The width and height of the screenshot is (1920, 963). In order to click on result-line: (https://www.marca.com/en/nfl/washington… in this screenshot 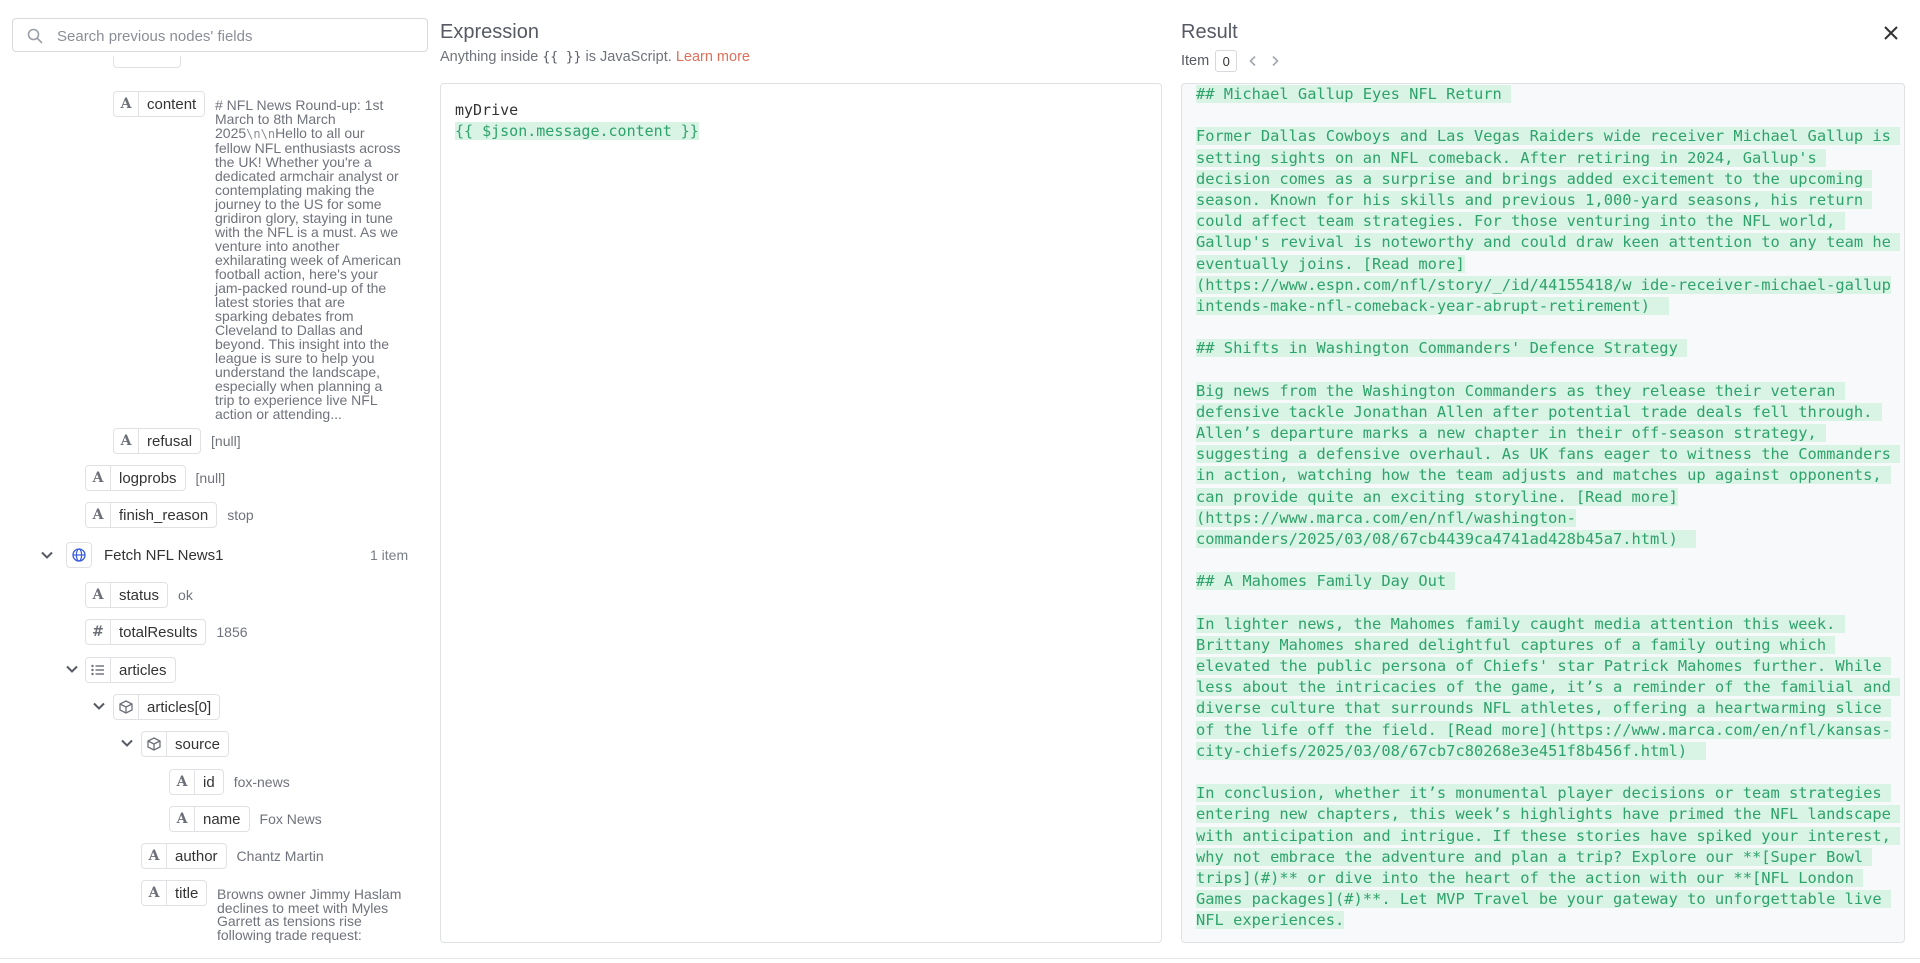, I will do `click(1546, 518)`.